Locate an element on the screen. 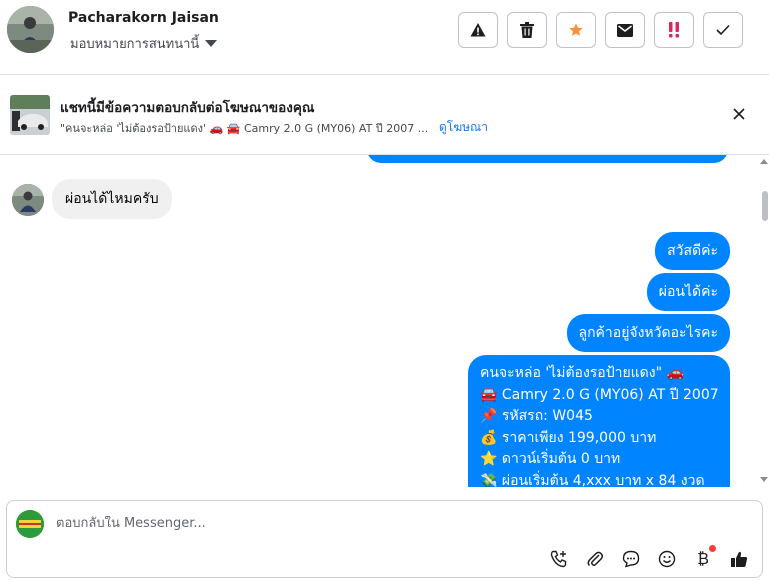 Image resolution: width=769 pixels, height=581 pixels. scroll-up-arrow-icon is located at coordinates (764, 161).